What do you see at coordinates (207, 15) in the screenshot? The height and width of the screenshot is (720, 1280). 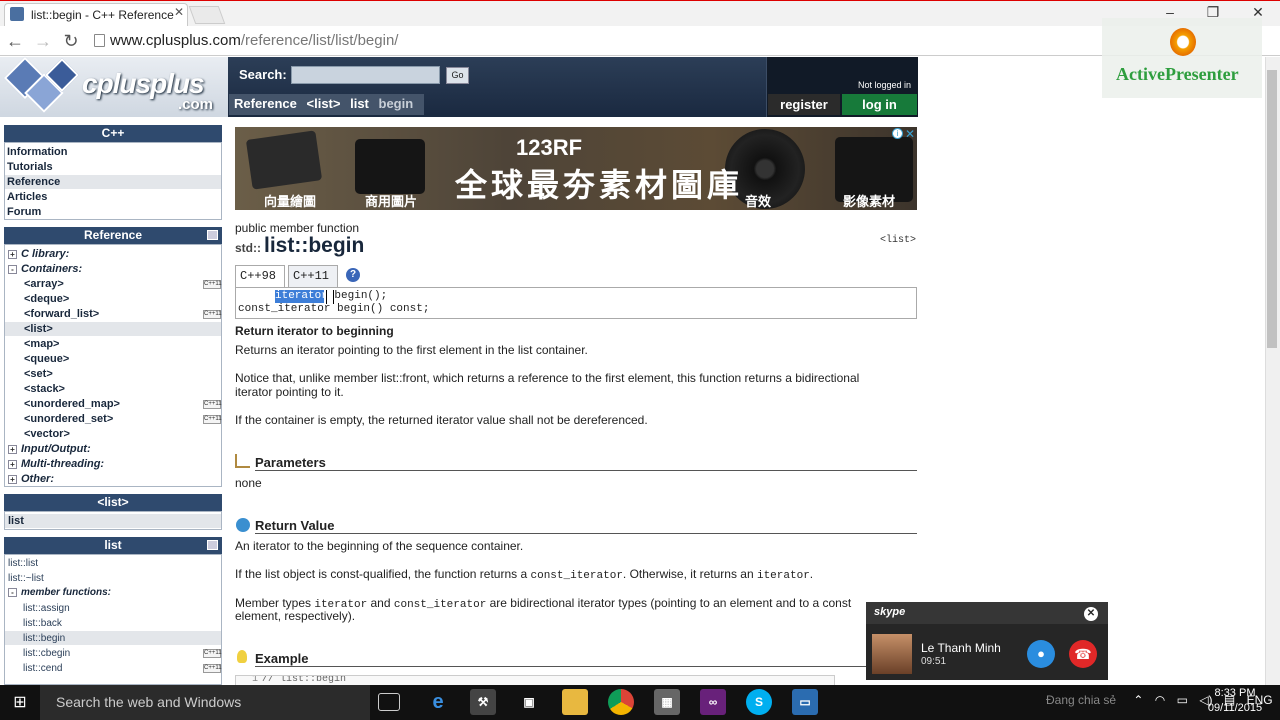 I see `new-tab-button` at bounding box center [207, 15].